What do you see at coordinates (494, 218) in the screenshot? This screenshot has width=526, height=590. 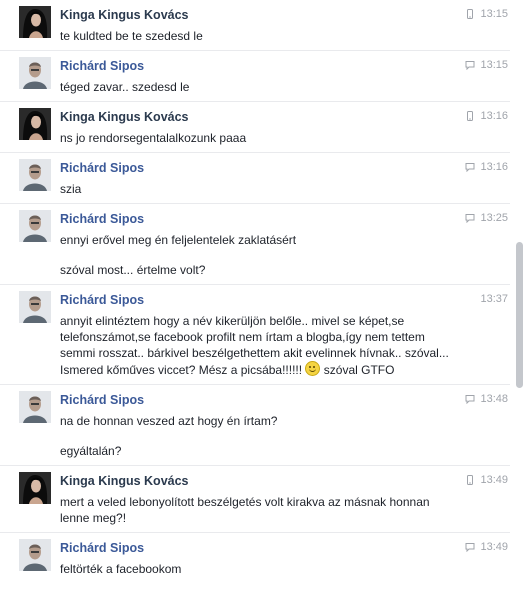 I see `timestamp: 13:25` at bounding box center [494, 218].